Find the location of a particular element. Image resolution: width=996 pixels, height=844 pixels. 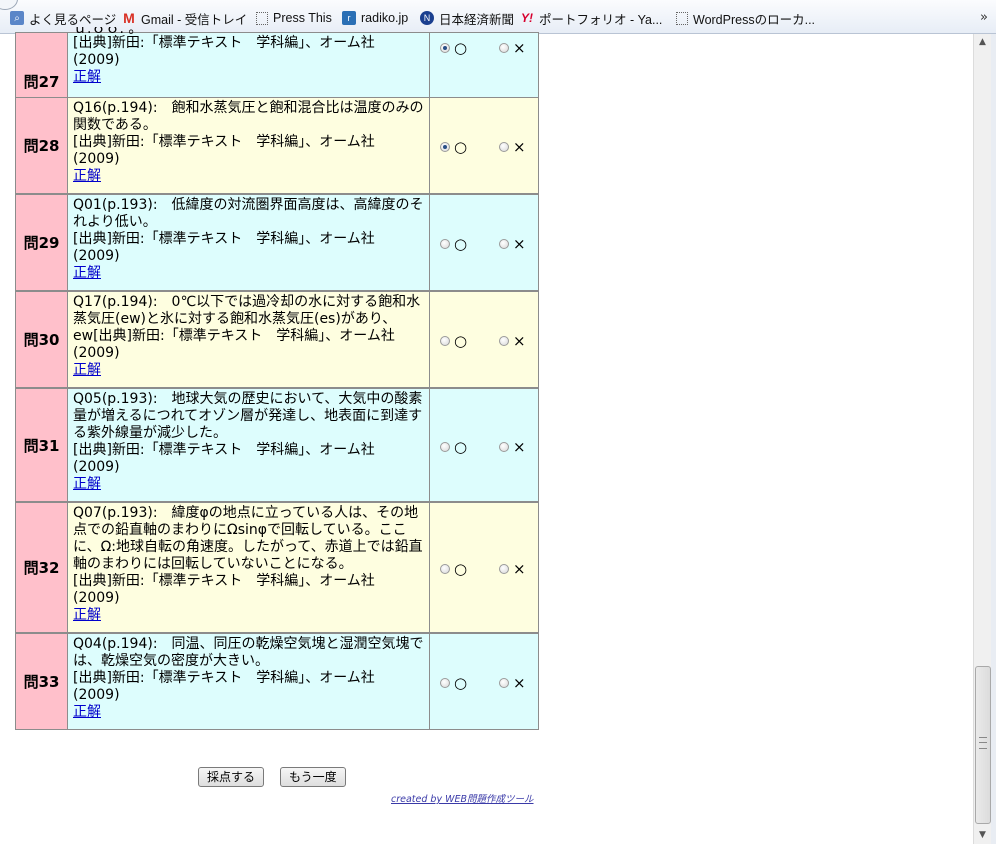

vertical-scrollbar: ▲ ▼ is located at coordinates (982, 439).